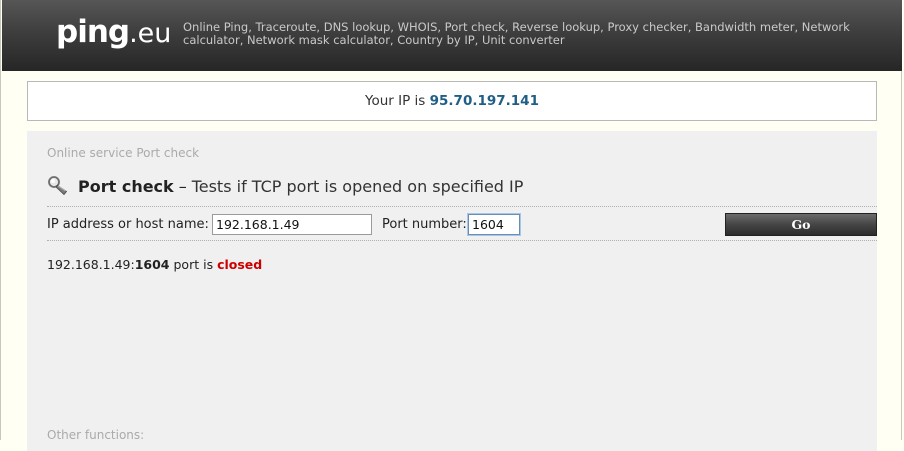  What do you see at coordinates (494, 224) in the screenshot?
I see `port-input` at bounding box center [494, 224].